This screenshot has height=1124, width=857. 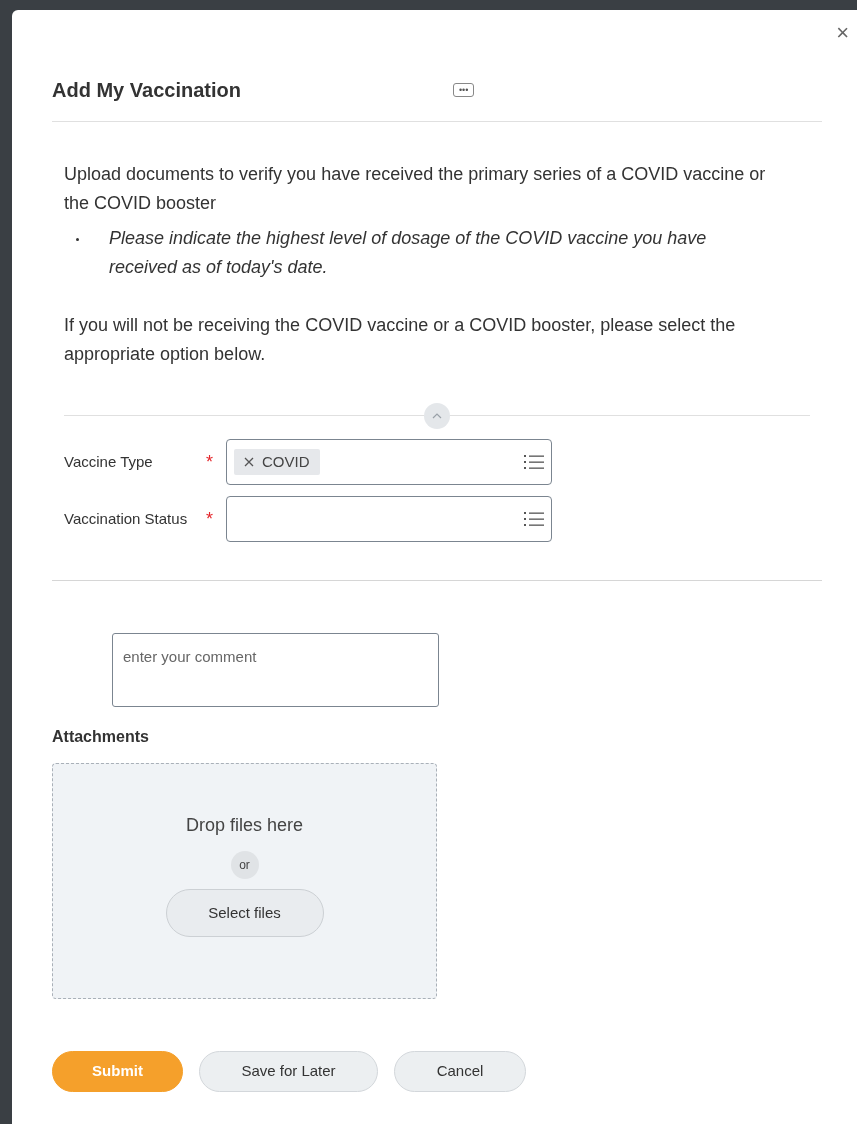 What do you see at coordinates (463, 89) in the screenshot?
I see `more-button: •••` at bounding box center [463, 89].